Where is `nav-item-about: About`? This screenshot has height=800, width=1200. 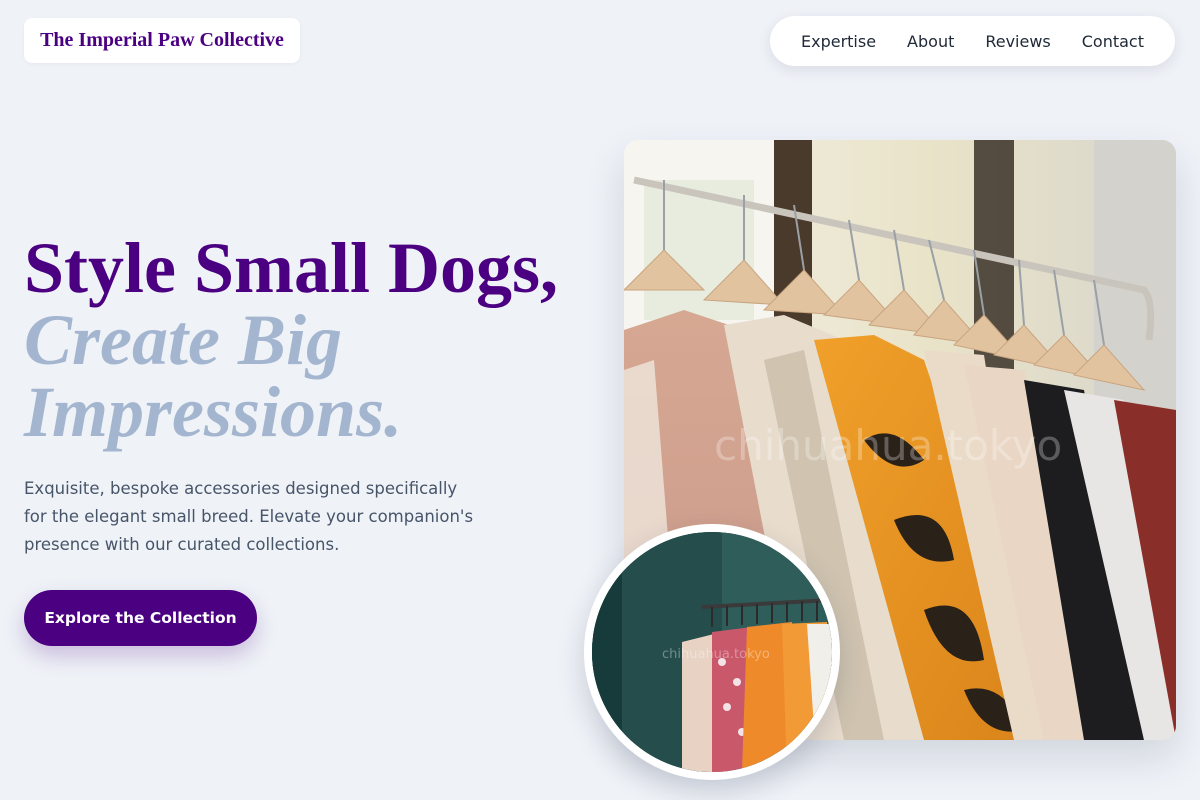
nav-item-about: About is located at coordinates (930, 41).